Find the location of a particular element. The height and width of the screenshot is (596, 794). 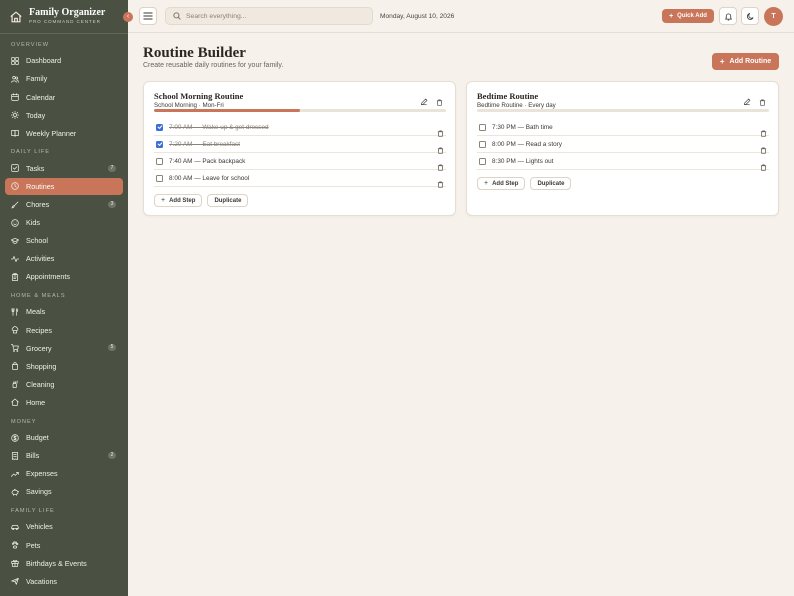

calendar-icon is located at coordinates (15, 97).